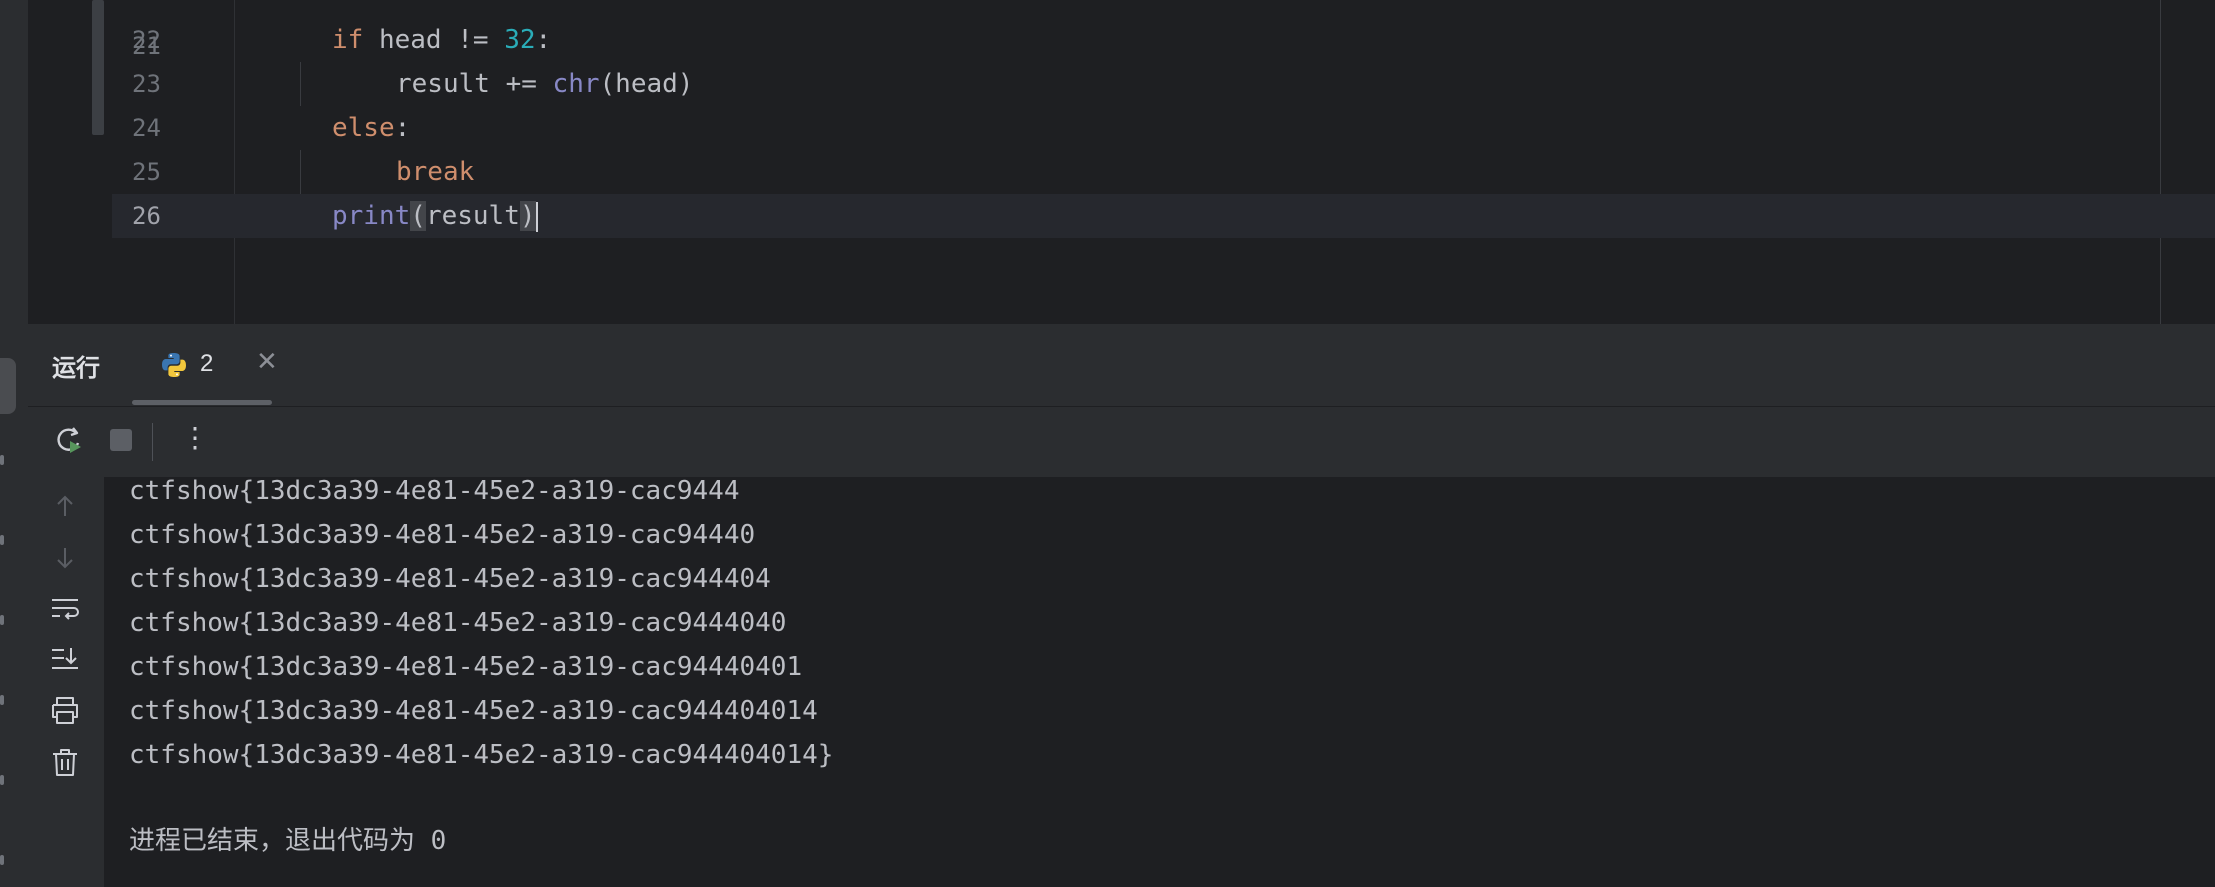  Describe the element at coordinates (1163, 216) in the screenshot. I see `code-line: 26 print(result)` at that location.